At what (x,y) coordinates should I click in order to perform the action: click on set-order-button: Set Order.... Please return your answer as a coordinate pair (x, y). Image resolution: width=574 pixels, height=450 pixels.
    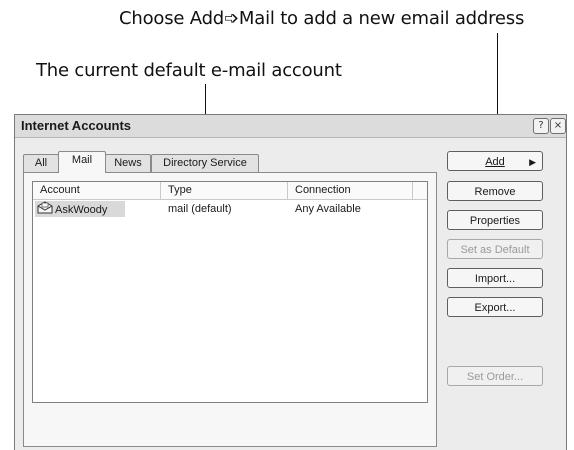
    Looking at the image, I should click on (495, 376).